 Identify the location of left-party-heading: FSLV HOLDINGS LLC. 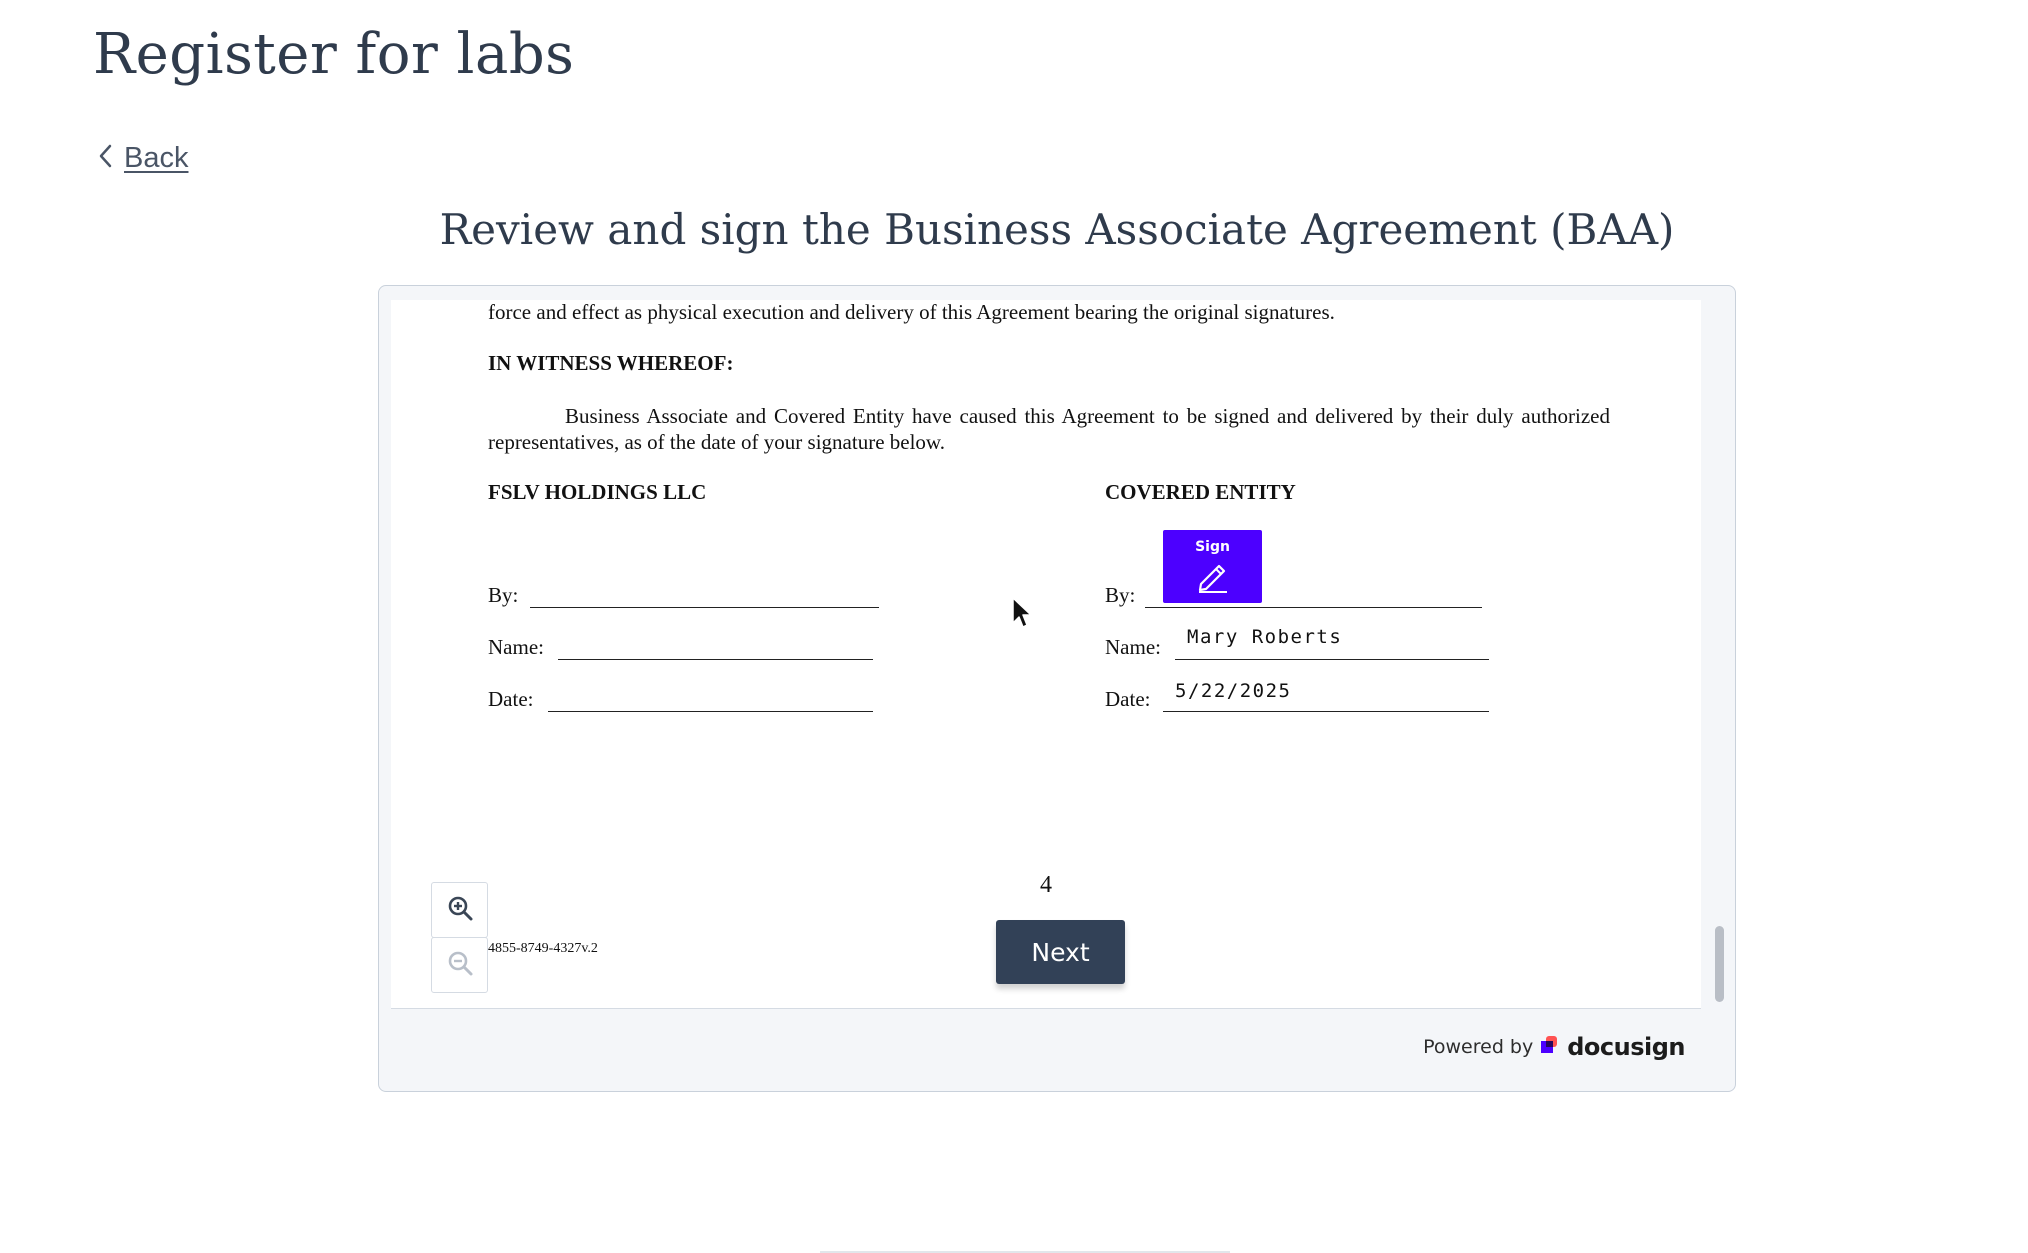
(597, 492).